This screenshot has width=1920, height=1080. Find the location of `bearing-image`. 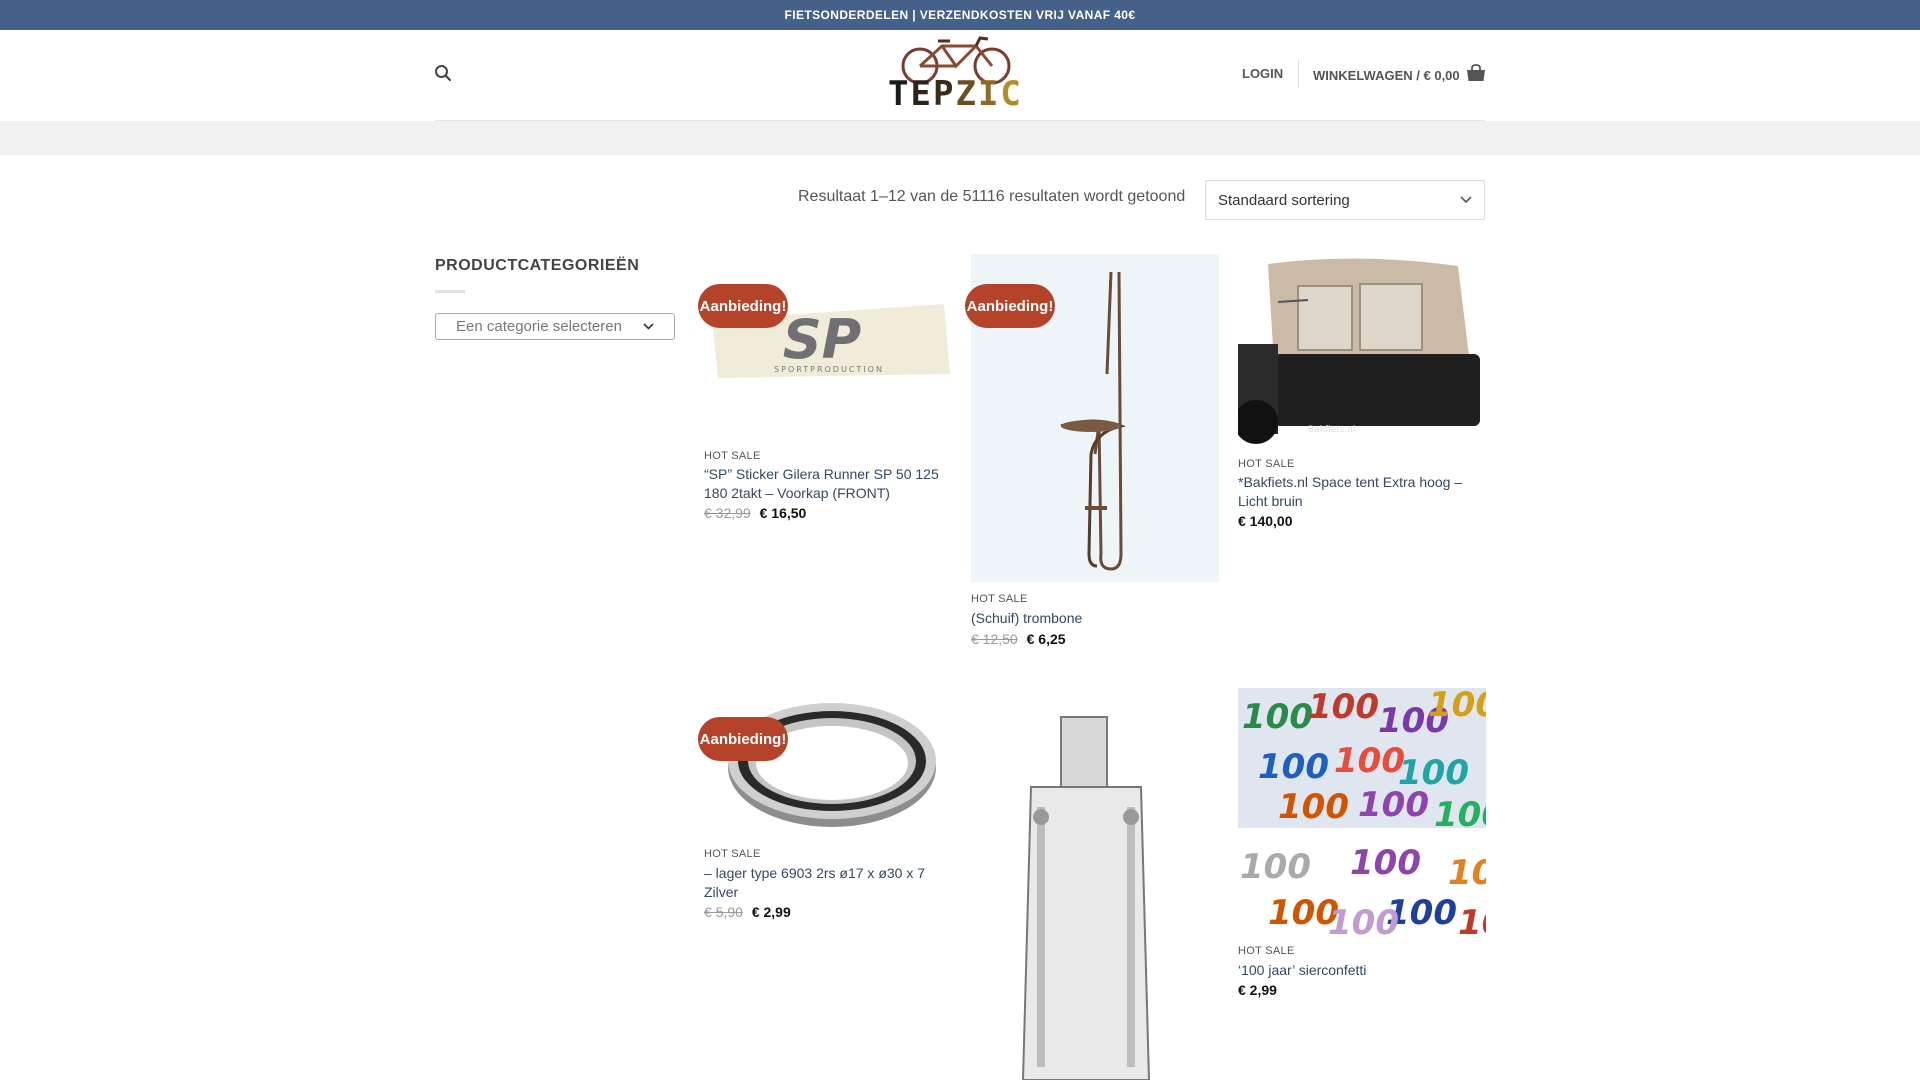

bearing-image is located at coordinates (832, 765).